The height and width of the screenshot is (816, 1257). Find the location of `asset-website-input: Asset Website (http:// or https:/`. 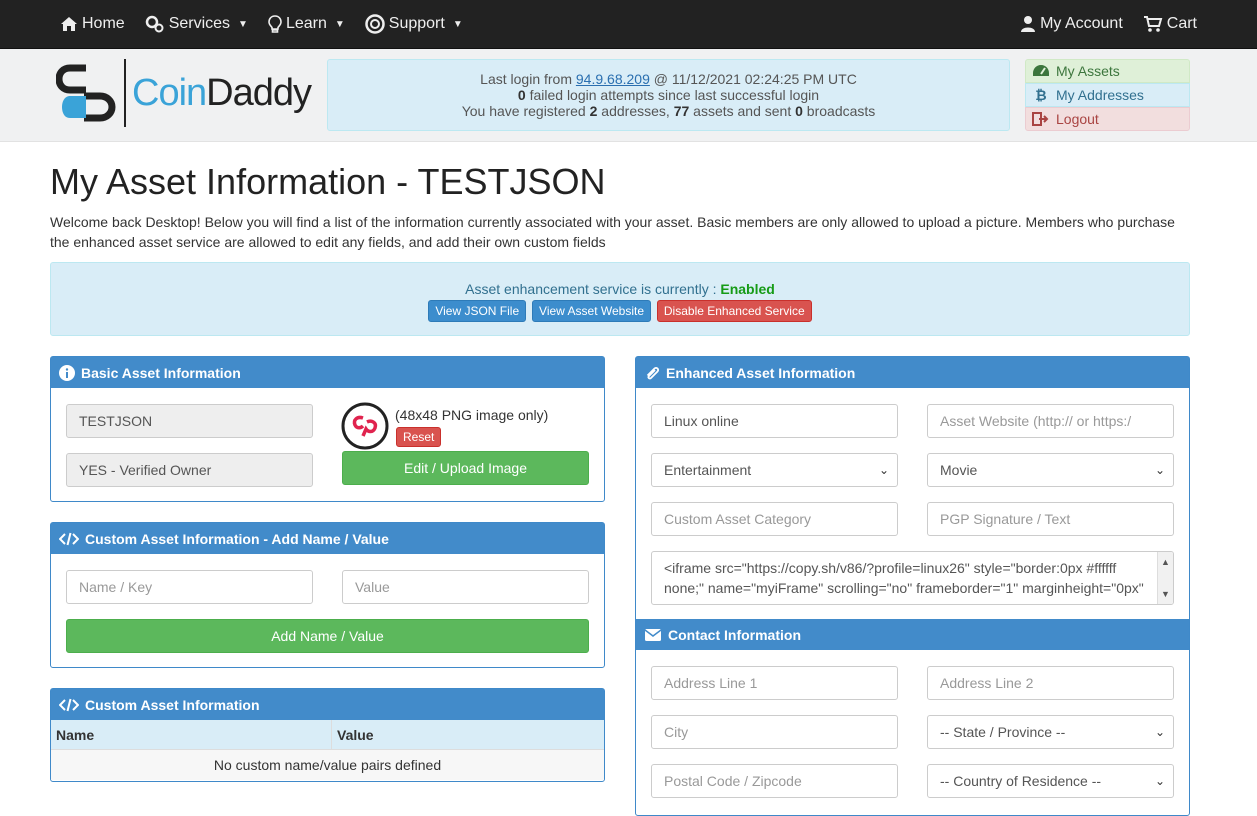

asset-website-input: Asset Website (http:// or https:/ is located at coordinates (1050, 421).